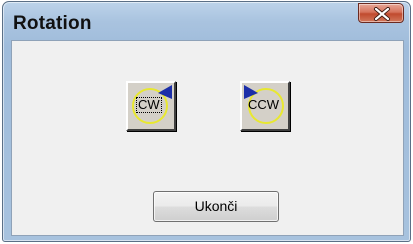 The height and width of the screenshot is (244, 413). I want to click on close-button, so click(381, 13).